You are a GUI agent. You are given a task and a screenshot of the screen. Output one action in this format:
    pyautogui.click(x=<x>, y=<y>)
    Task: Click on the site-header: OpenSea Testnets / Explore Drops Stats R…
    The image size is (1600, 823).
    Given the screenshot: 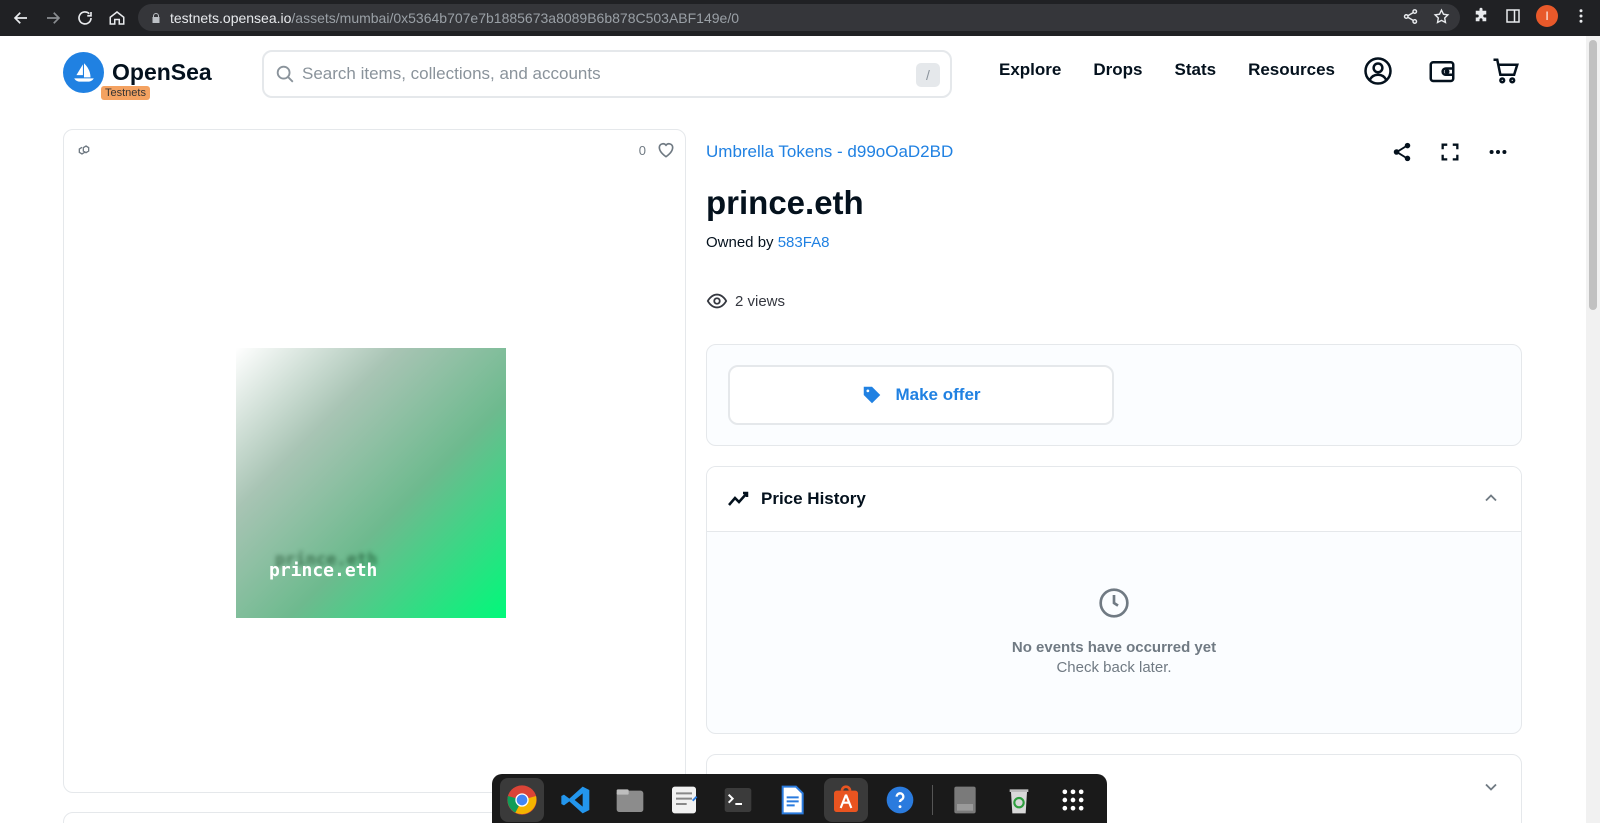 What is the action you would take?
    pyautogui.click(x=800, y=74)
    